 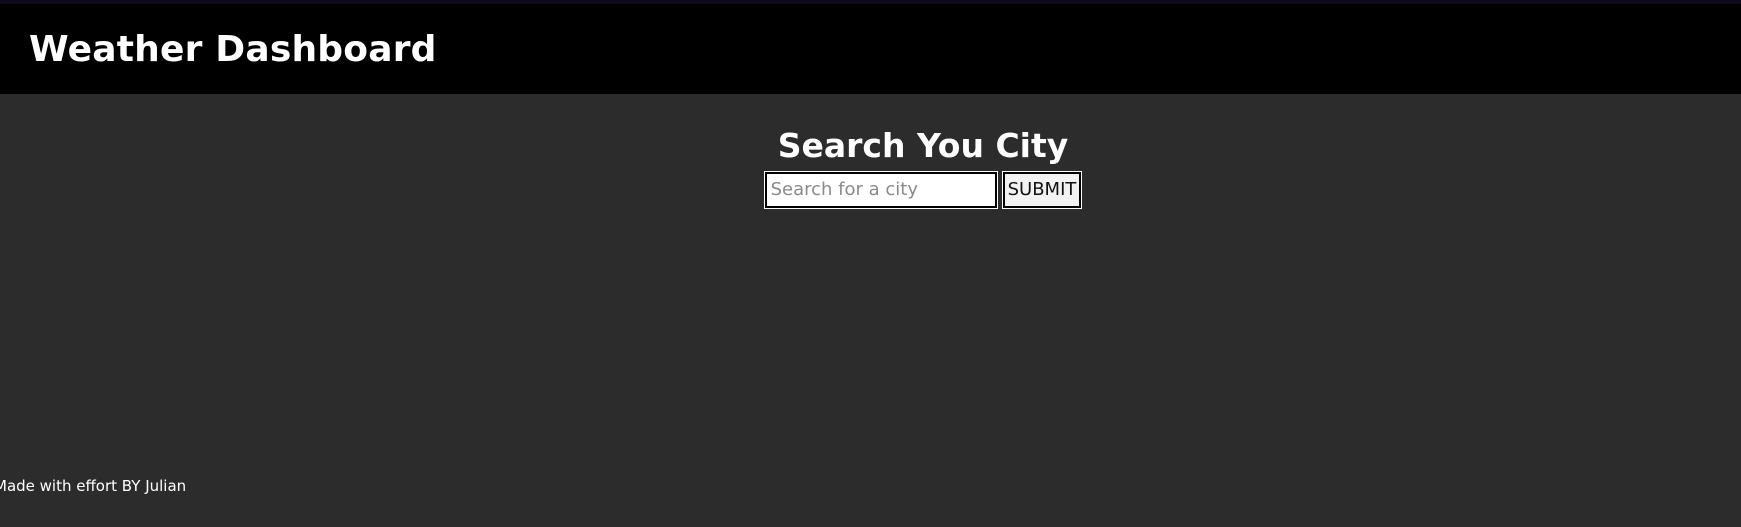 I want to click on site-title: Weather Dashboard, so click(x=233, y=49).